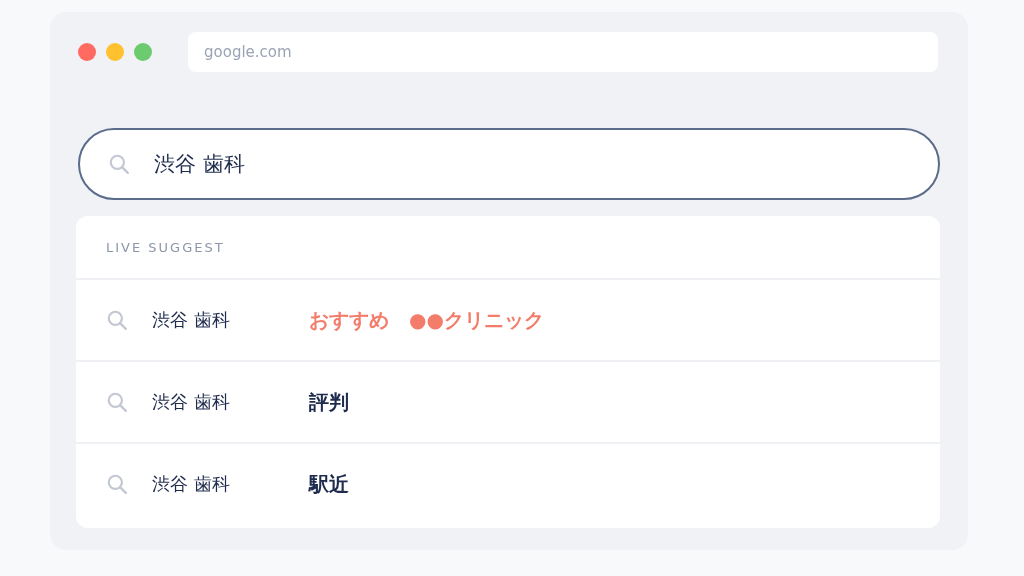 The width and height of the screenshot is (1024, 576). What do you see at coordinates (165, 248) in the screenshot?
I see `suggest-heading: LIVE SUGGEST` at bounding box center [165, 248].